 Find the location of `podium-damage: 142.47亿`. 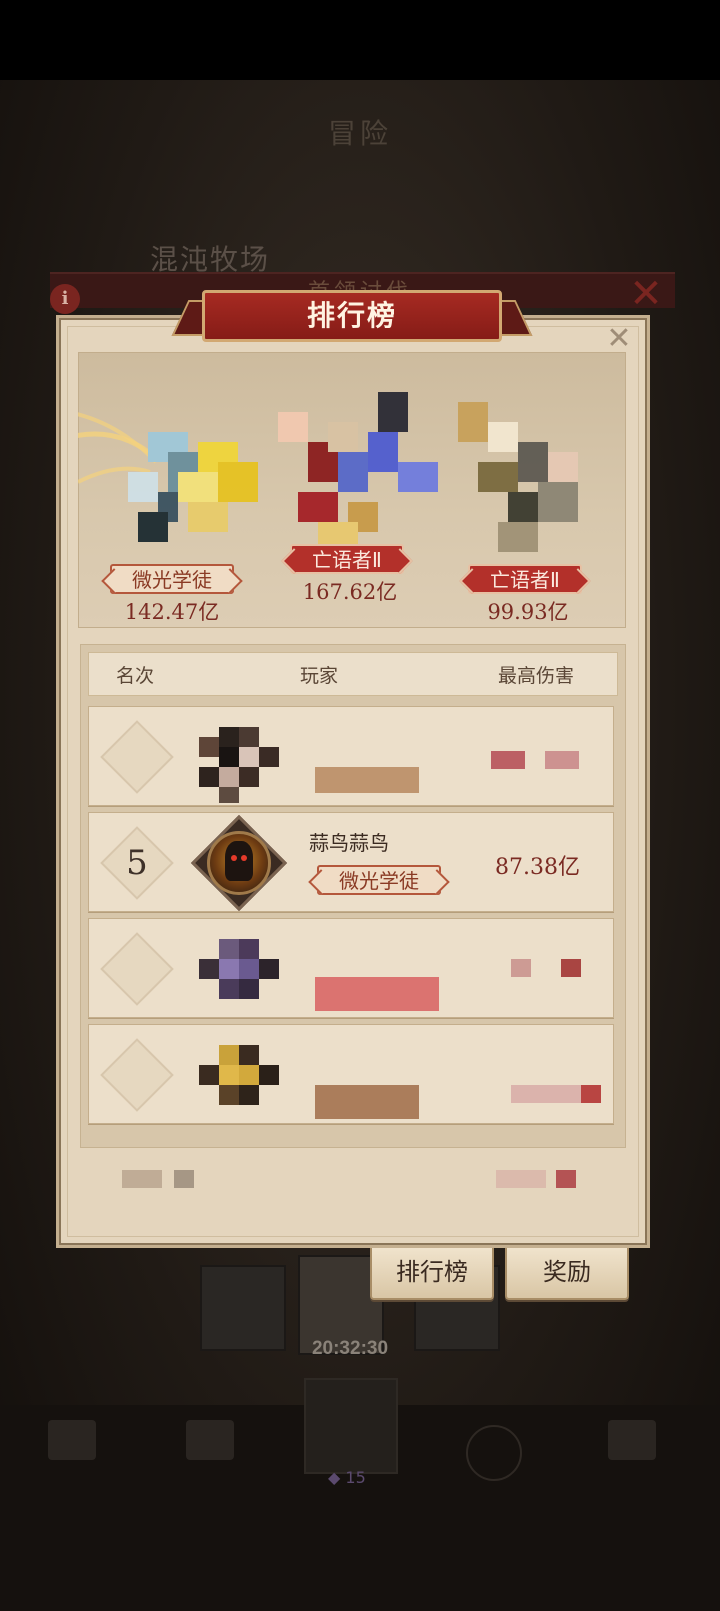

podium-damage: 142.47亿 is located at coordinates (172, 612).